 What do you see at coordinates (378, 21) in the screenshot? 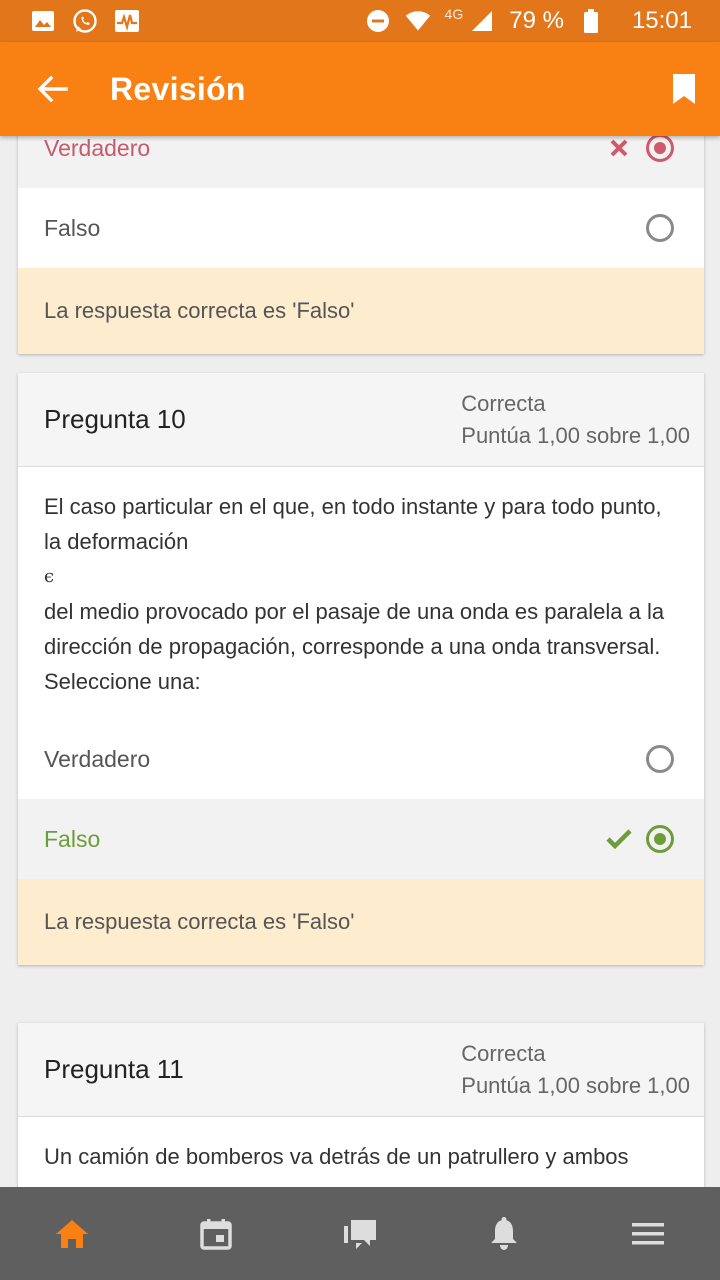
I see `do-not-disturb-icon` at bounding box center [378, 21].